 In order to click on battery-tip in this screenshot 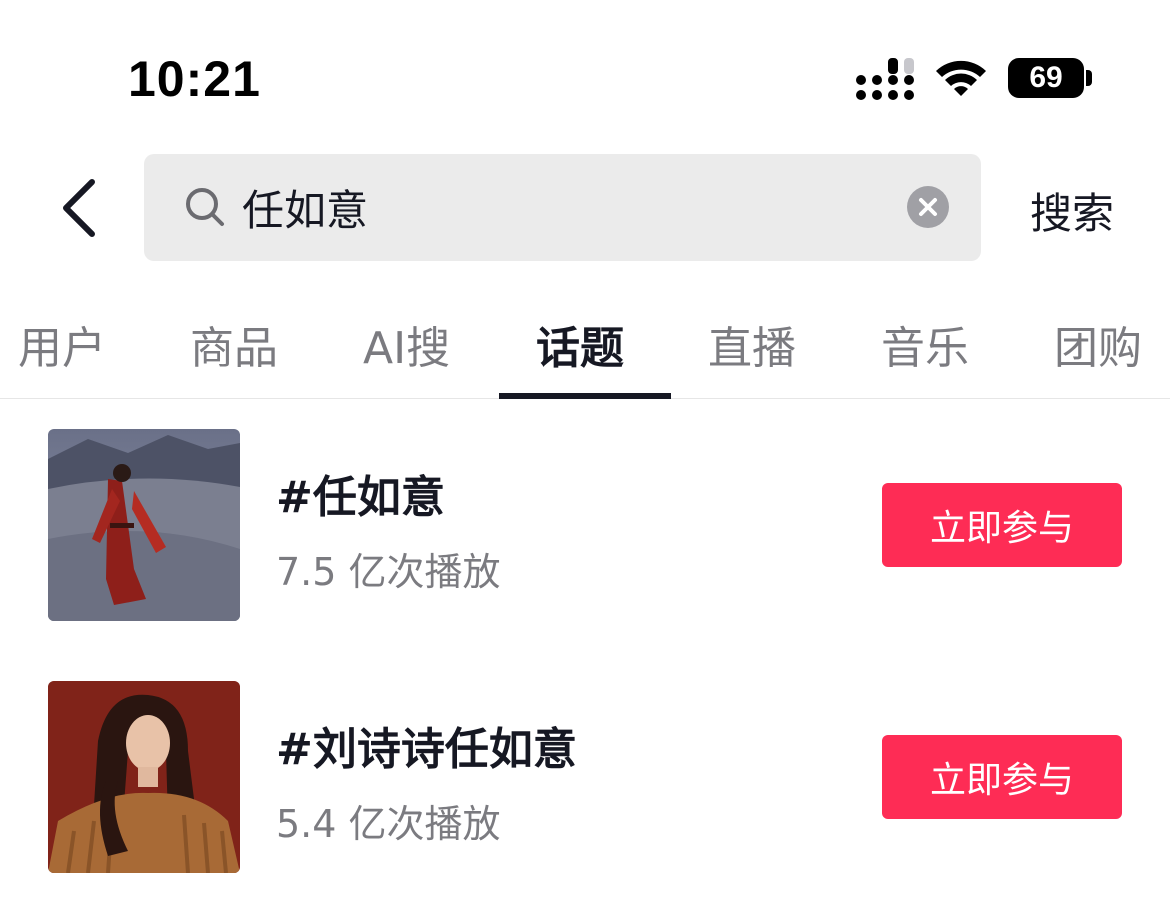, I will do `click(1089, 78)`.